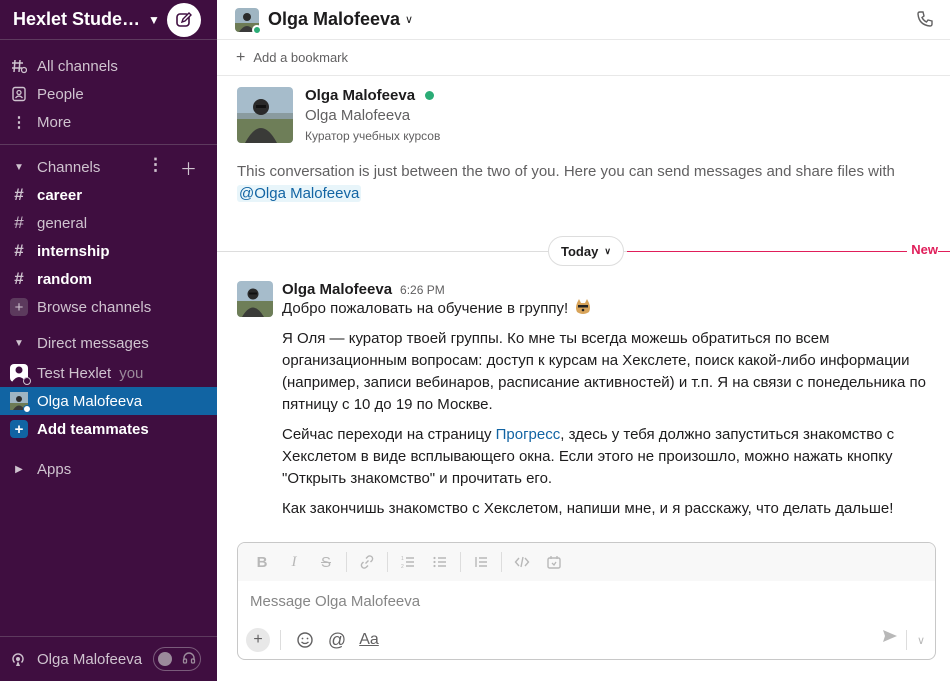  I want to click on new-messages-label: New, so click(922, 249).